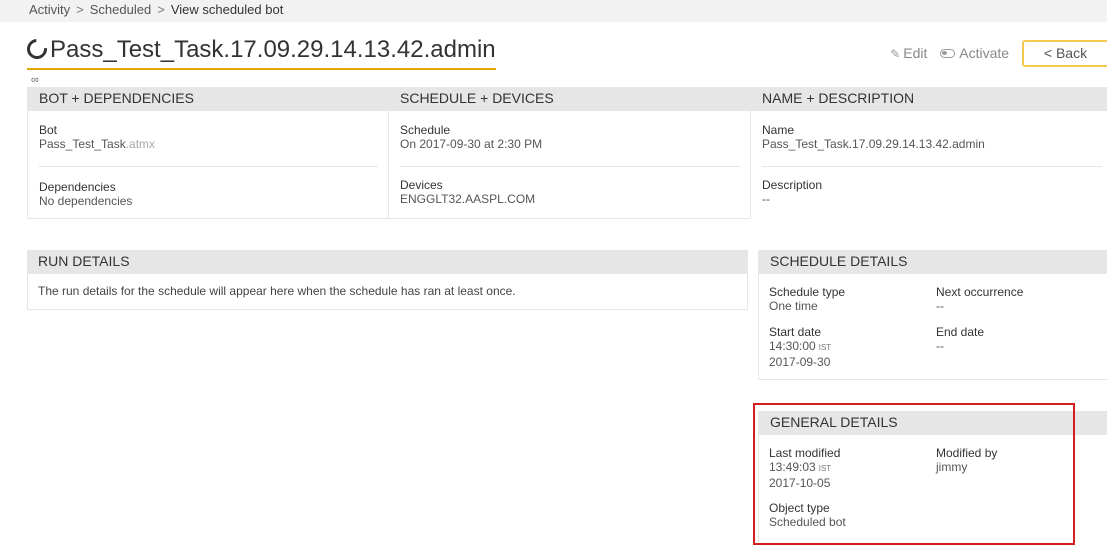 The image size is (1107, 554). Describe the element at coordinates (1064, 53) in the screenshot. I see `back-button: < Back` at that location.